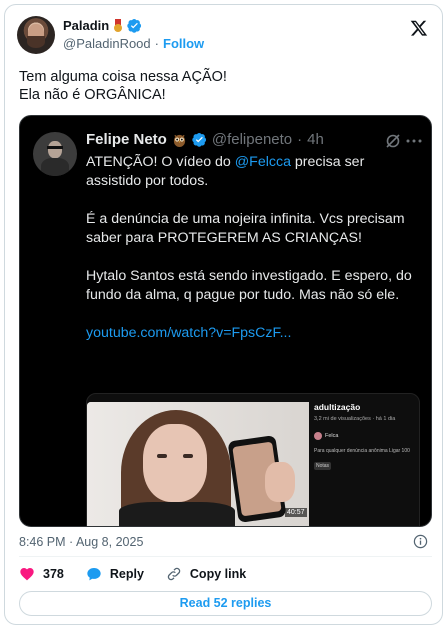 Image resolution: width=447 pixels, height=629 pixels. I want to click on avatar, so click(36, 35).